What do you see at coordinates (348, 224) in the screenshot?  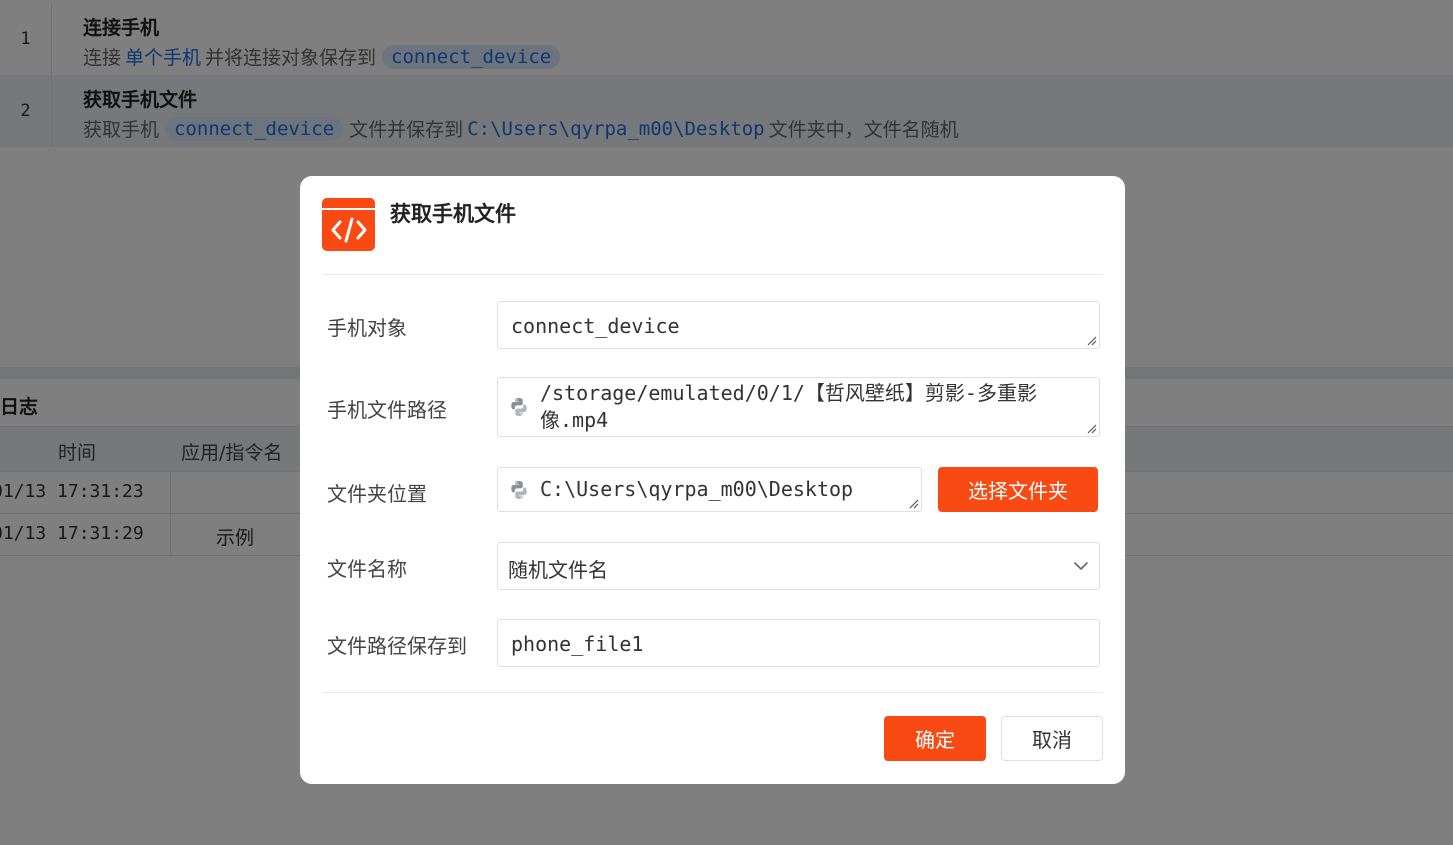 I see `code-icon` at bounding box center [348, 224].